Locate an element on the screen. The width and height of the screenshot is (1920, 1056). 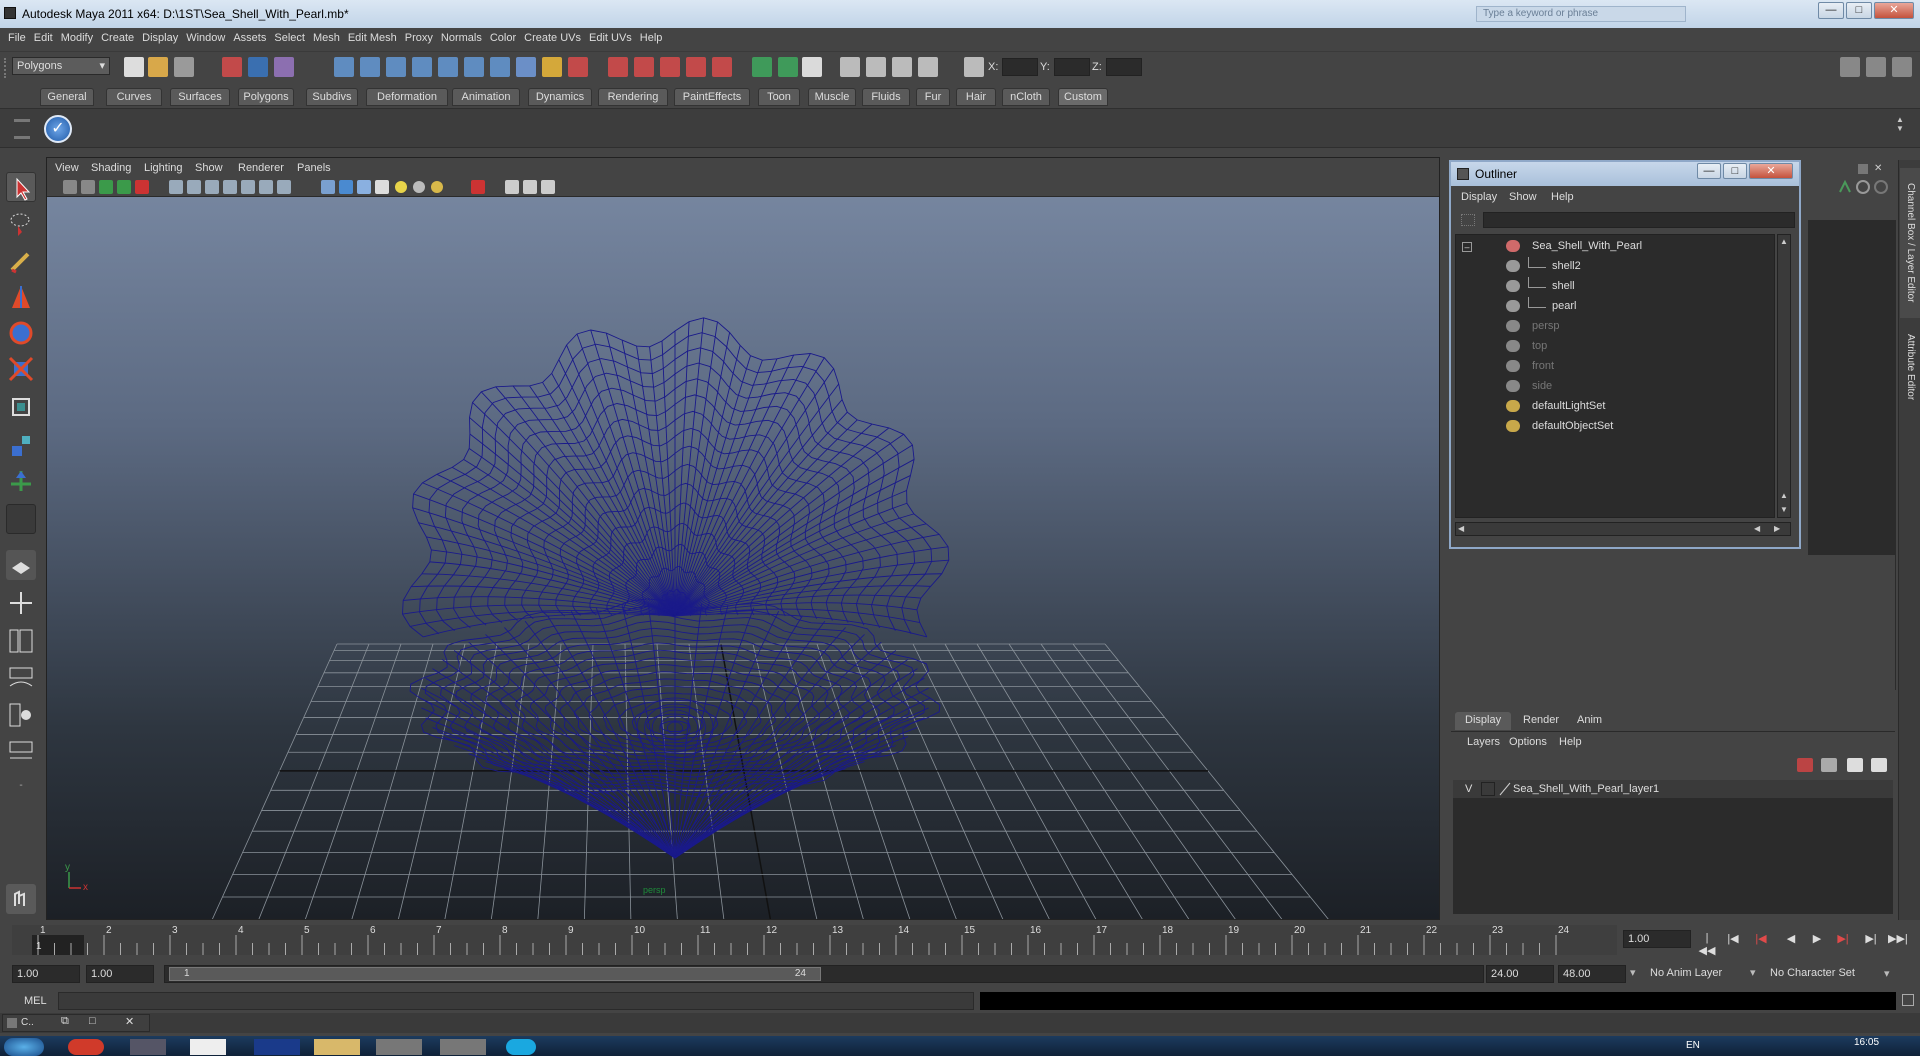
show-manipulator-icon is located at coordinates (21, 481).